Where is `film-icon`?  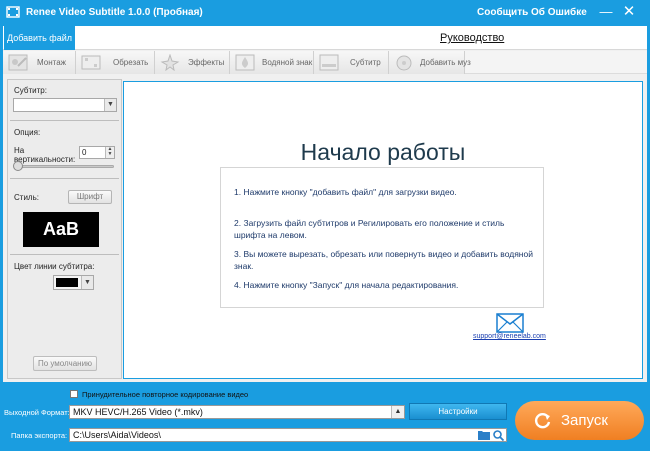 film-icon is located at coordinates (13, 12).